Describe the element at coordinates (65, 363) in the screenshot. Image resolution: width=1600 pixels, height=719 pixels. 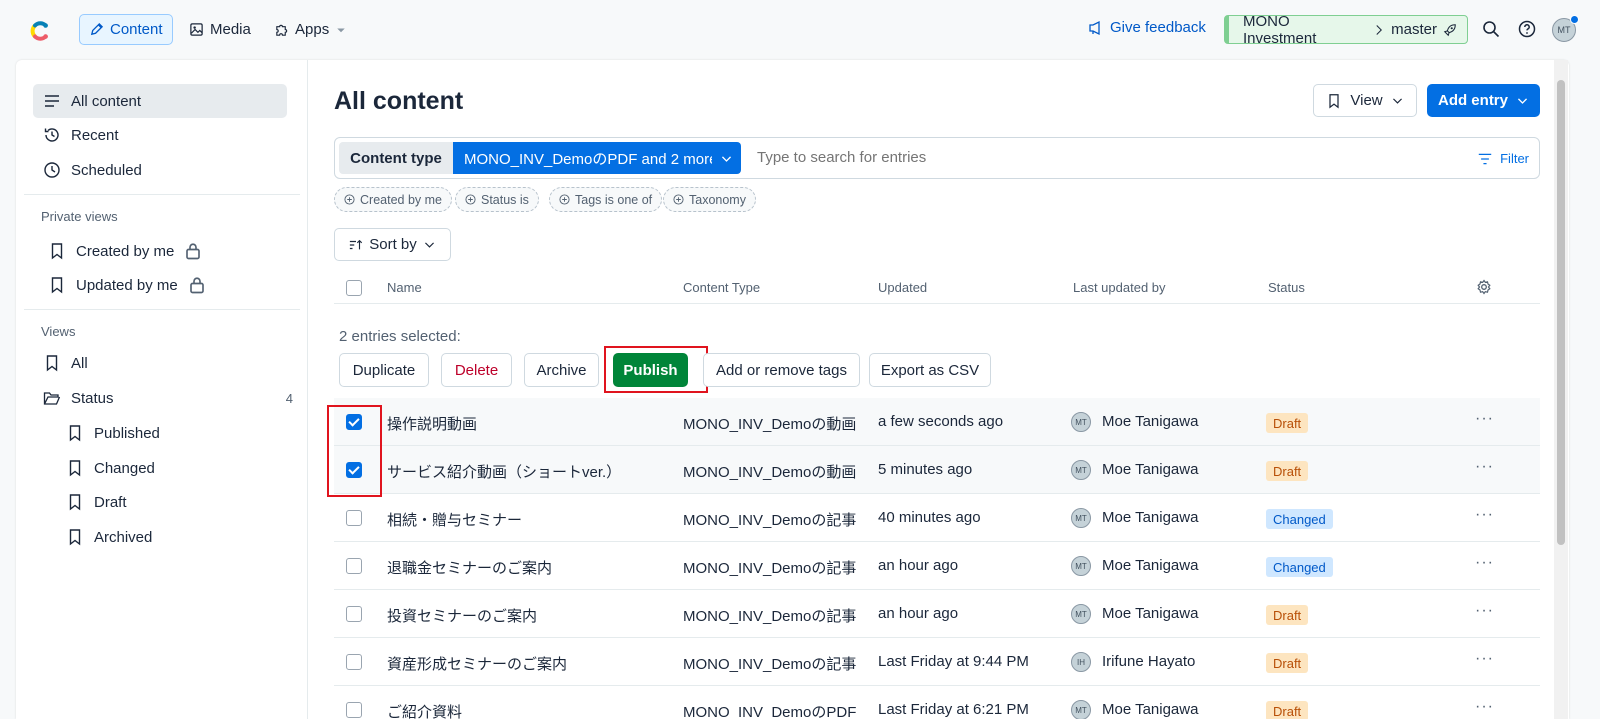
I see `sidebar-item-all: All` at that location.